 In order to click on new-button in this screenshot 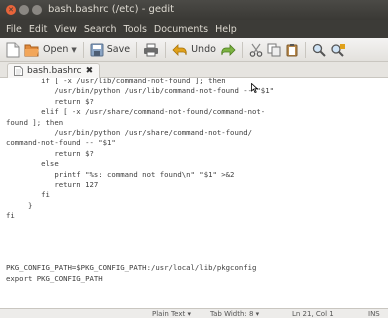, I will do `click(13, 50)`.